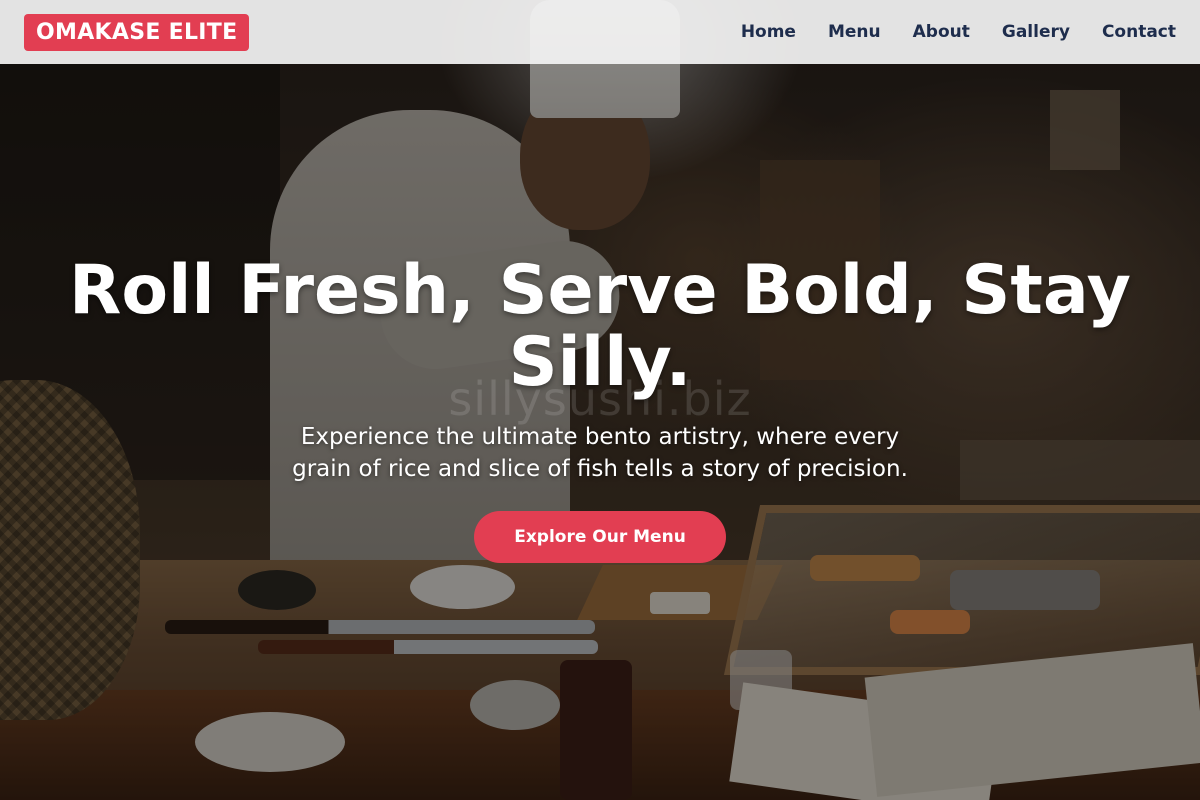 This screenshot has width=1200, height=800. Describe the element at coordinates (137, 32) in the screenshot. I see `brand-logo: OMAKASE ELITE` at that location.